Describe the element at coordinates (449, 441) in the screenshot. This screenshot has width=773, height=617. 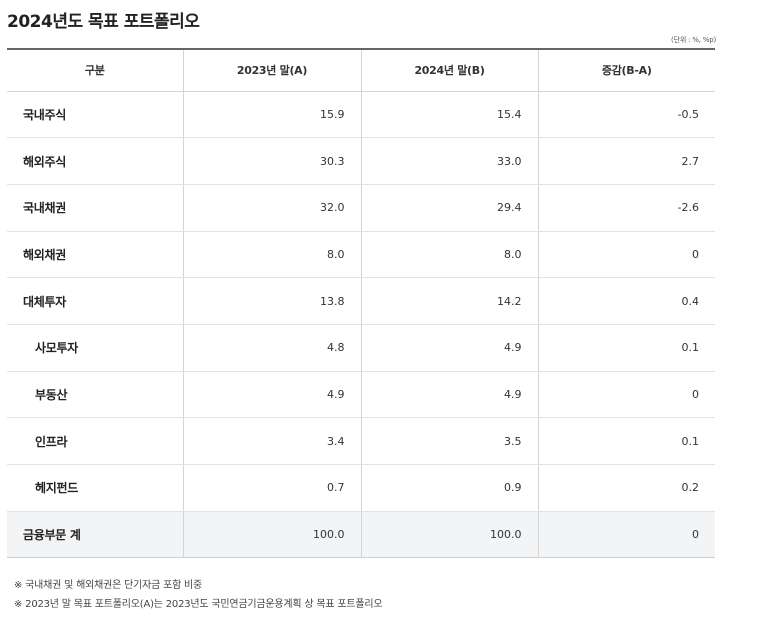
I see `value-2024: 3.5` at that location.